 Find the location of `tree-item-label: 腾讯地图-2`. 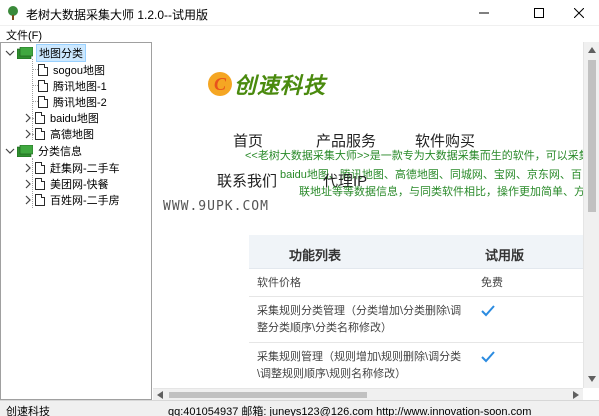

tree-item-label: 腾讯地图-2 is located at coordinates (80, 103).